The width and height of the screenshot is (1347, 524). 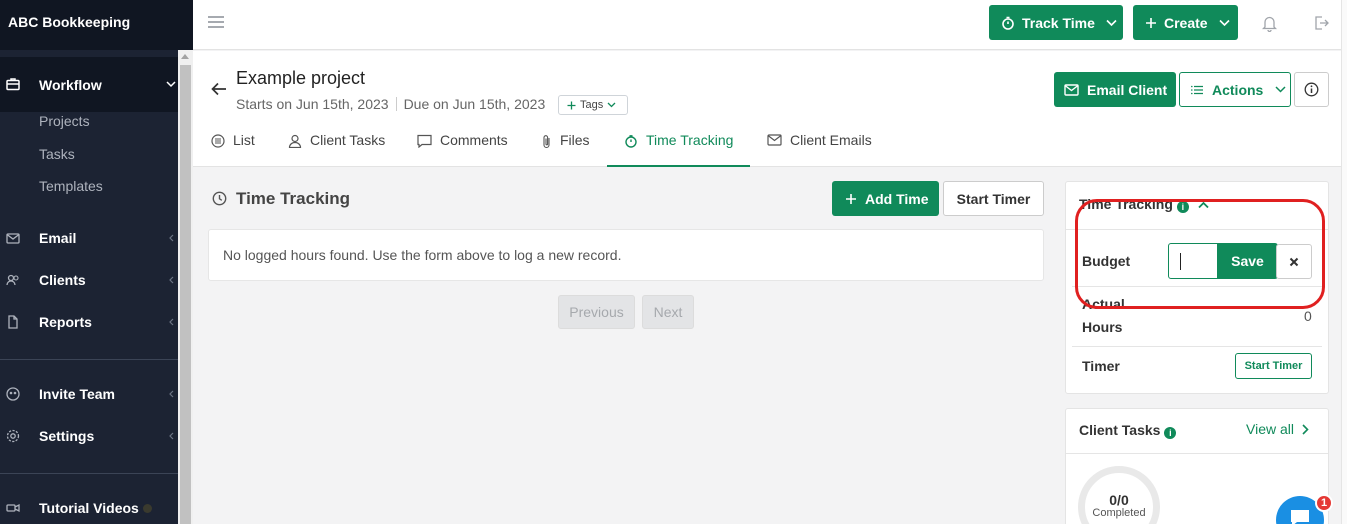 I want to click on next-page-button: Next, so click(x=668, y=312).